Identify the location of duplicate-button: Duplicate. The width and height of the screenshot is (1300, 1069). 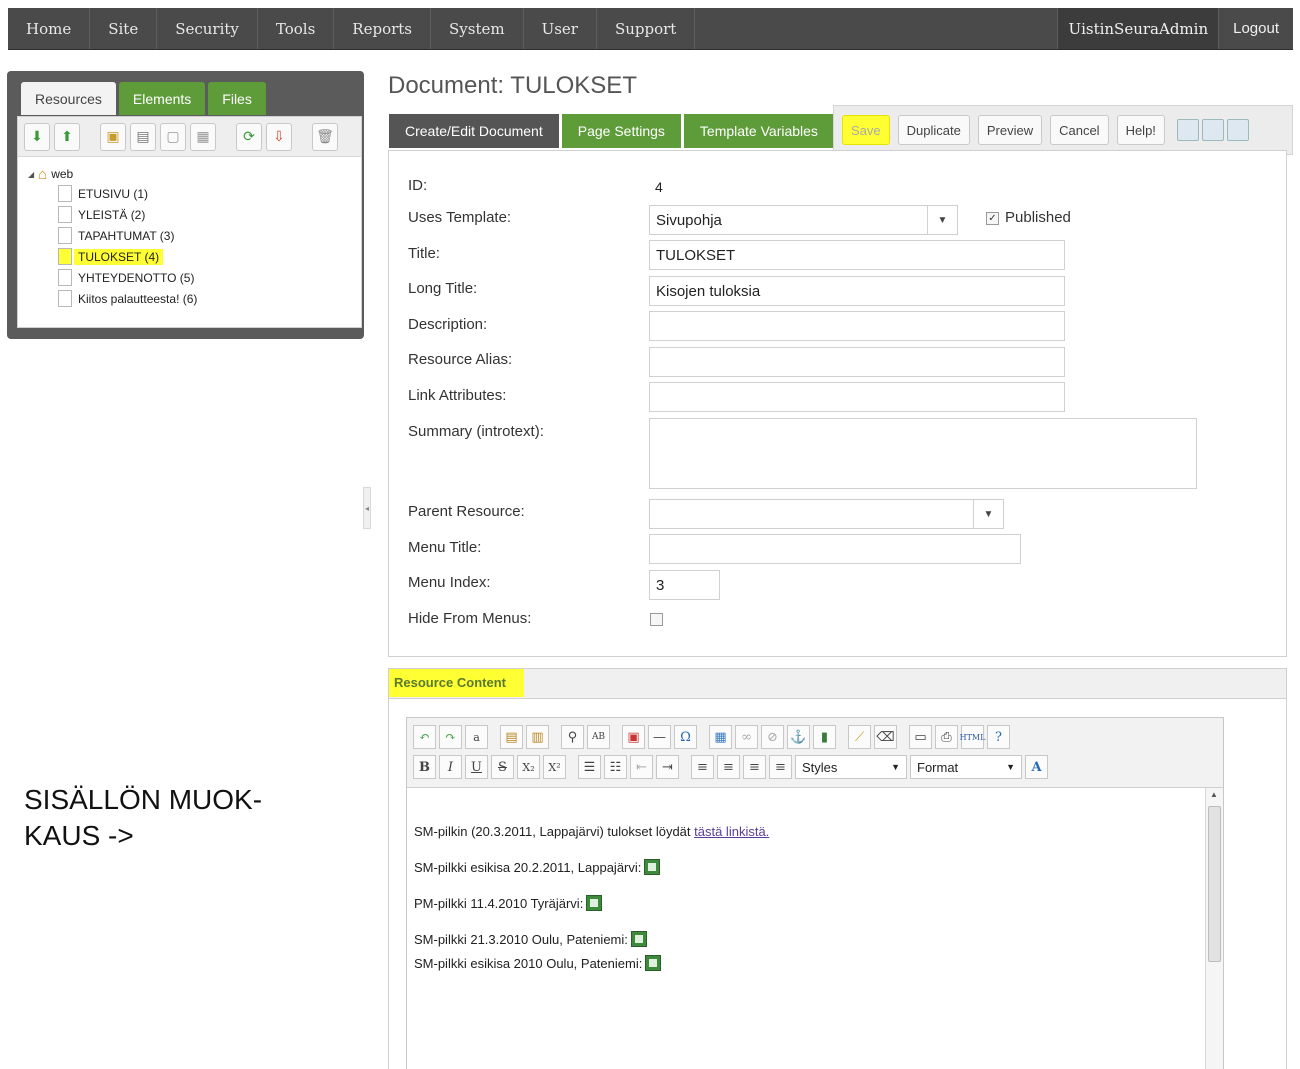
(933, 130).